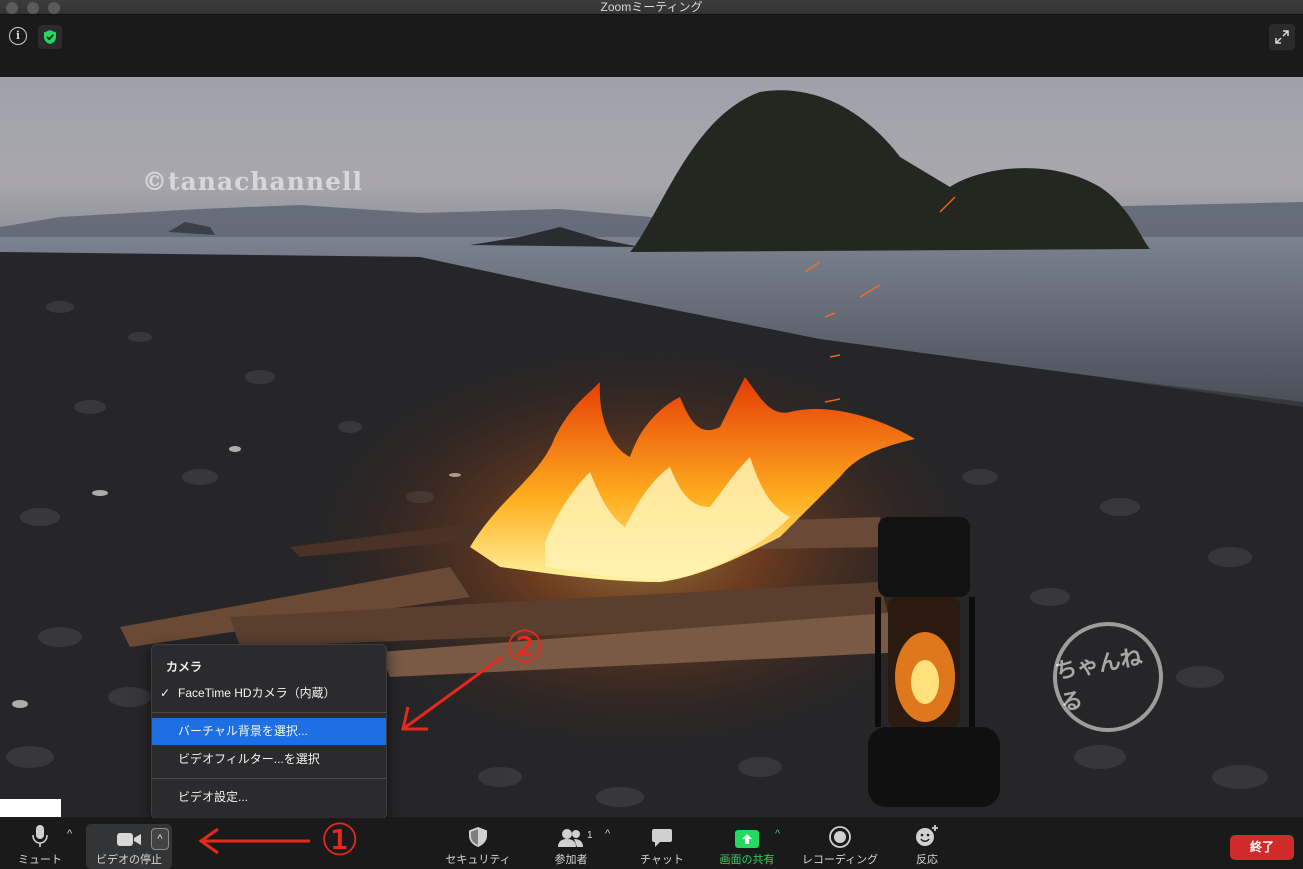 This screenshot has width=1303, height=869. I want to click on participants-options-caret-icon: ^, so click(607, 834).